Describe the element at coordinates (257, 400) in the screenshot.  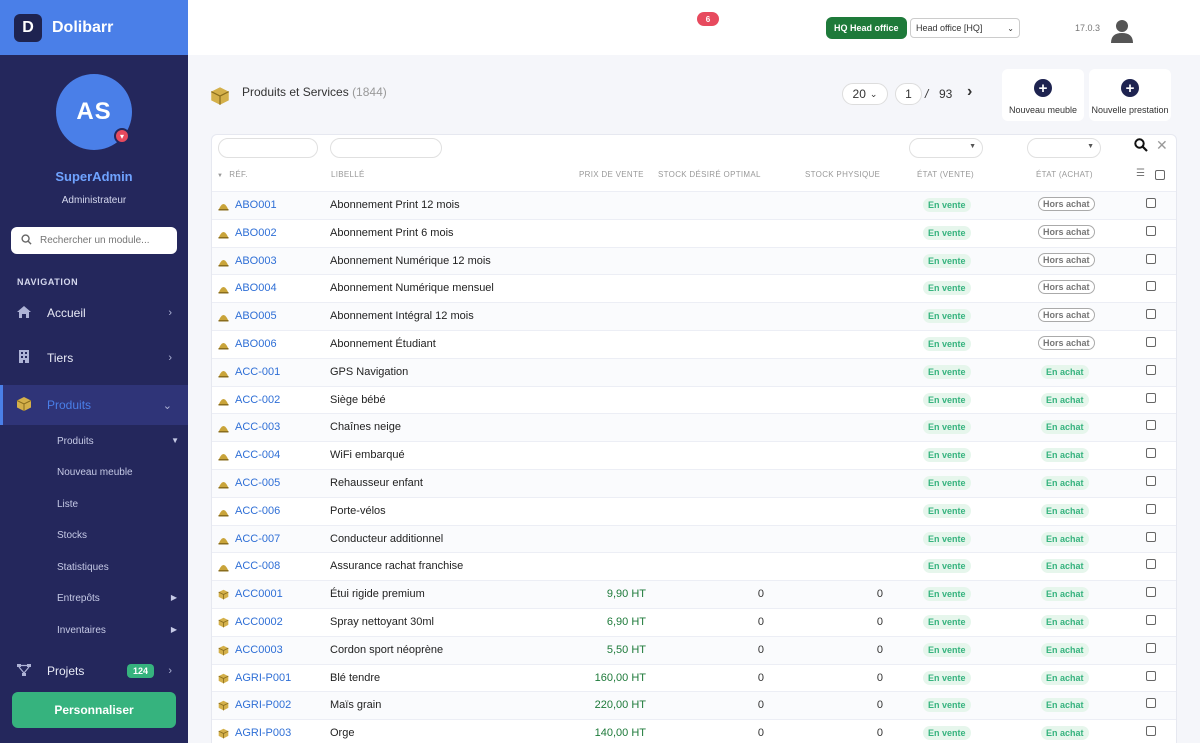
I see `product-ref-link: ACC-002` at that location.